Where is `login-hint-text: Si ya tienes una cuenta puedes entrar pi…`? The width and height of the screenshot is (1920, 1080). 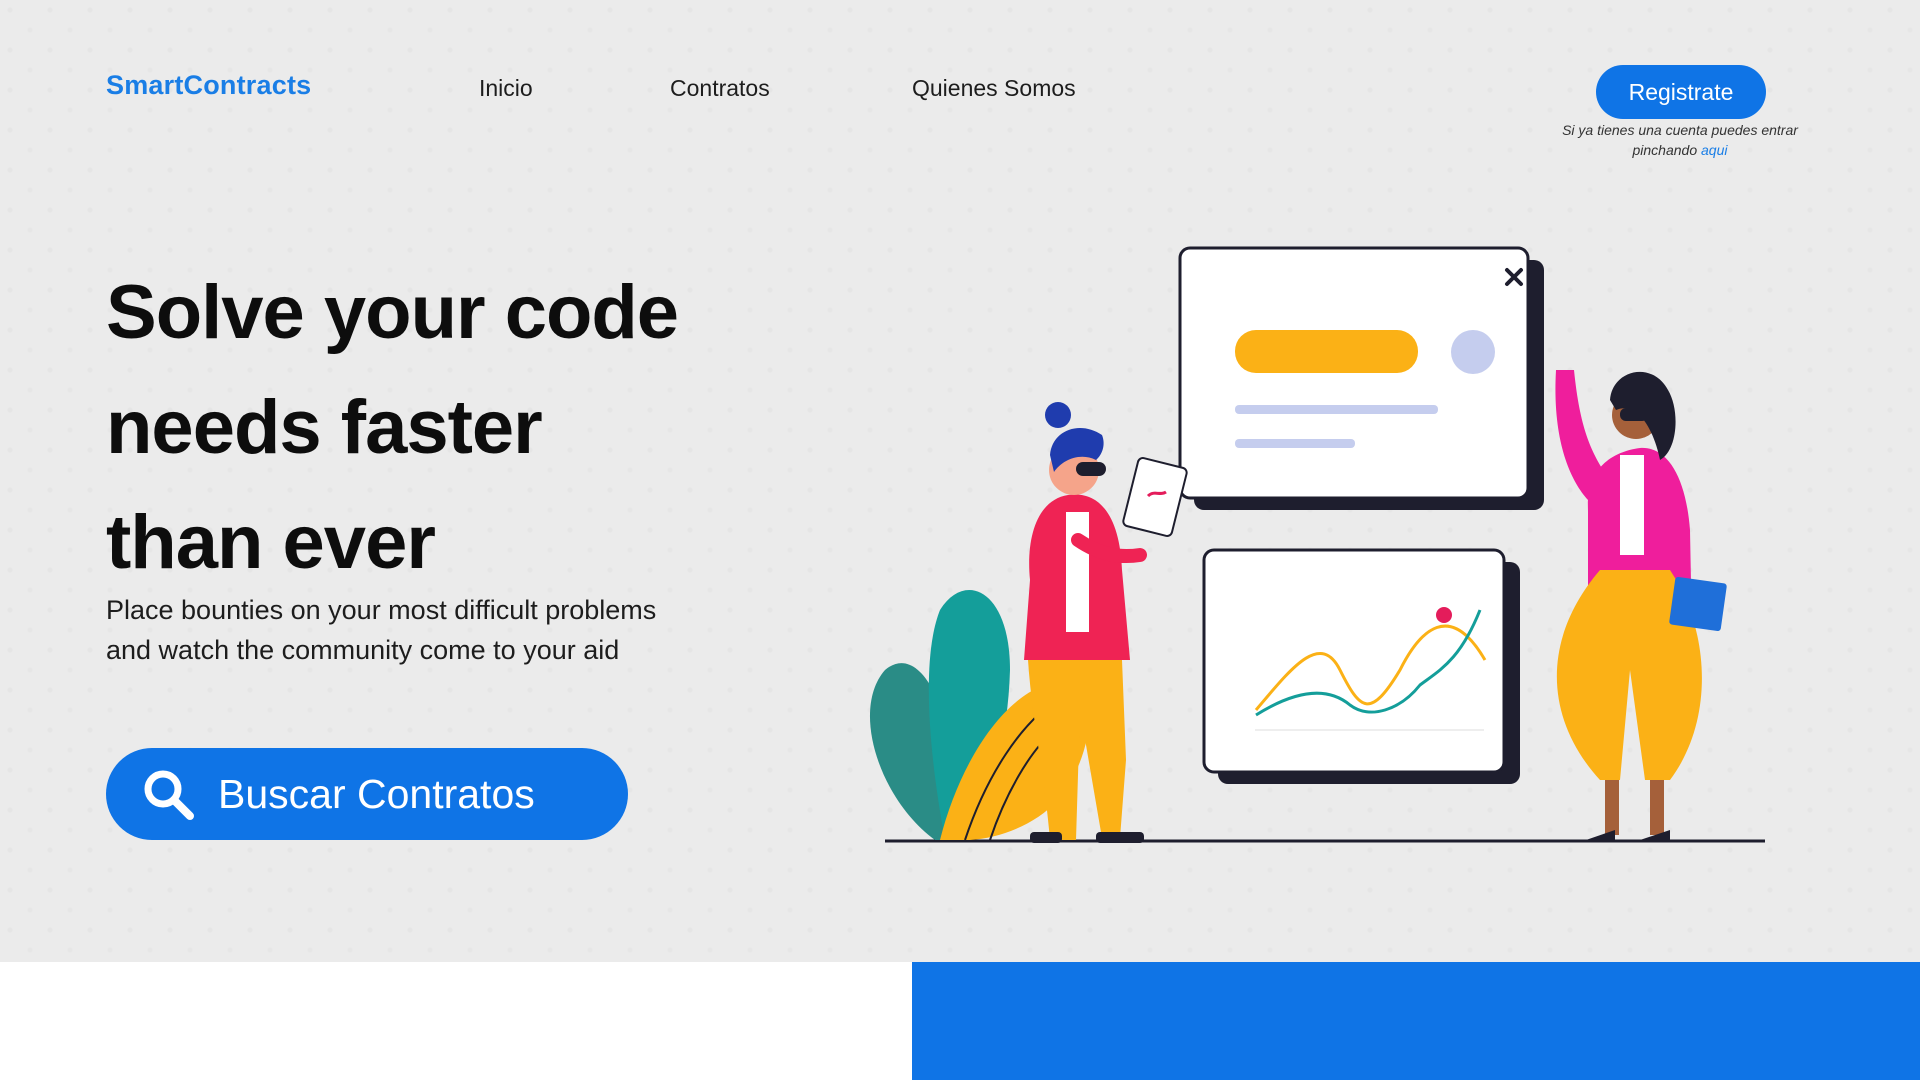
login-hint-text: Si ya tienes una cuenta puedes entrar pi… is located at coordinates (1680, 140).